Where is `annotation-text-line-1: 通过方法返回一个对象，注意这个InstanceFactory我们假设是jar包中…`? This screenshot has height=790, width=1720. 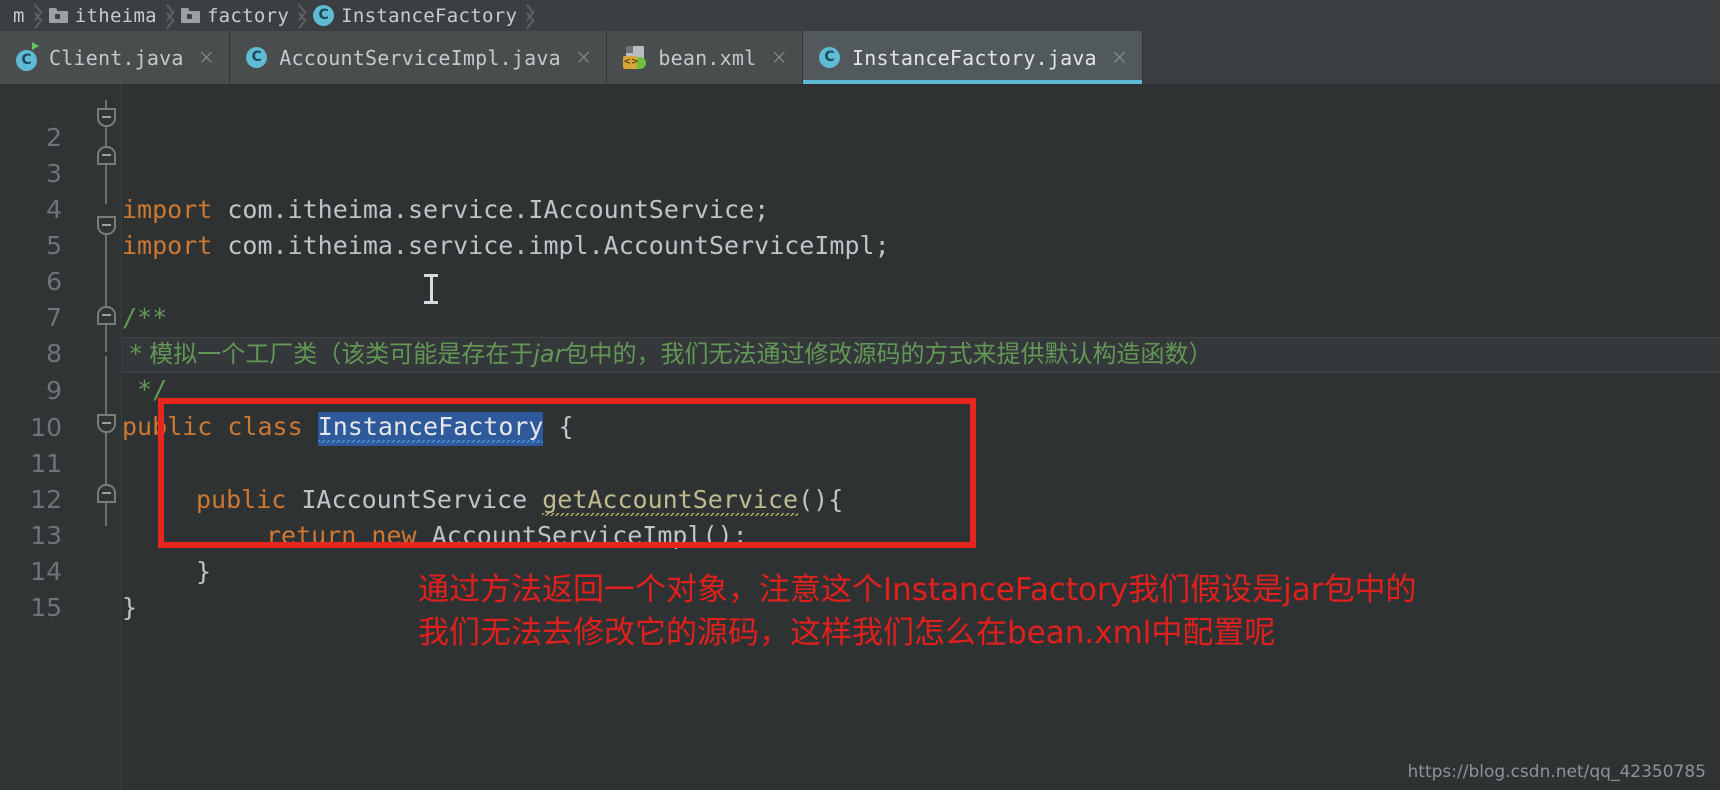 annotation-text-line-1: 通过方法返回一个对象，注意这个InstanceFactory我们假设是jar包中… is located at coordinates (917, 590).